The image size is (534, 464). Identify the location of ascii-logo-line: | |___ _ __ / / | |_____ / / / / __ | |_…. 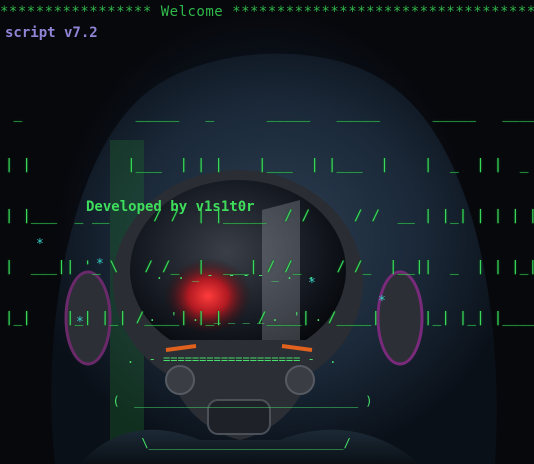
(267, 216).